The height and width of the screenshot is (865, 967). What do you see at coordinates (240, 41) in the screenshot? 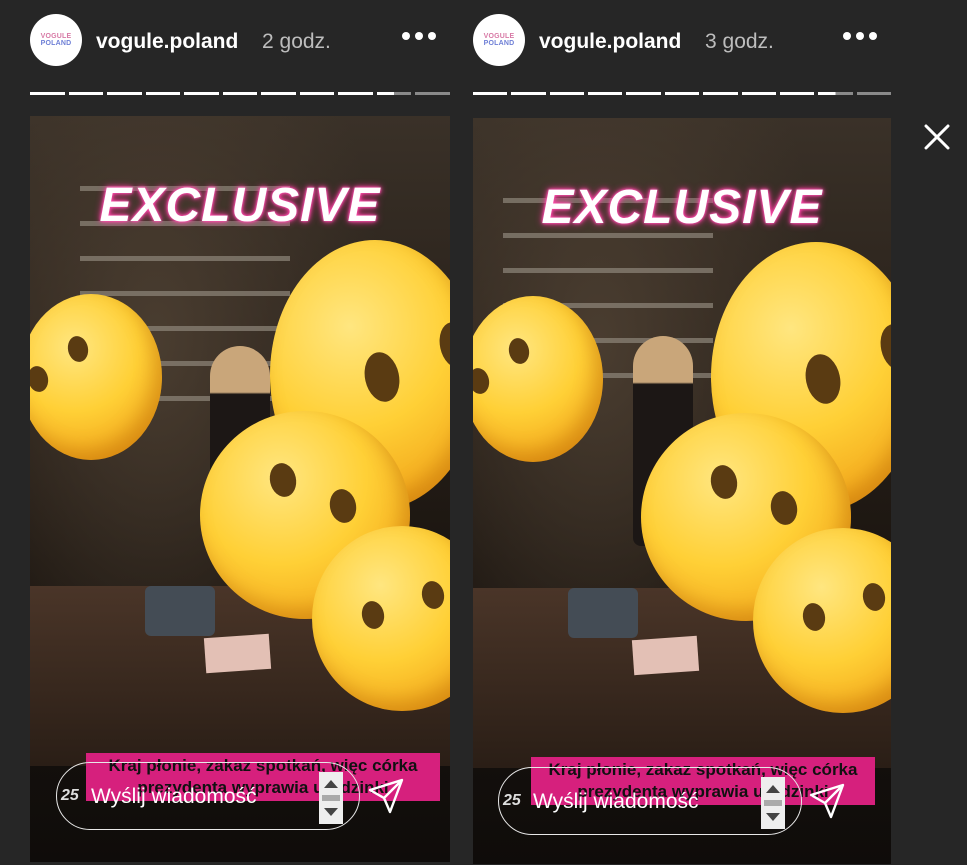
I see `story-header: VOGULE POLAND vogule.poland 2 godz.` at bounding box center [240, 41].